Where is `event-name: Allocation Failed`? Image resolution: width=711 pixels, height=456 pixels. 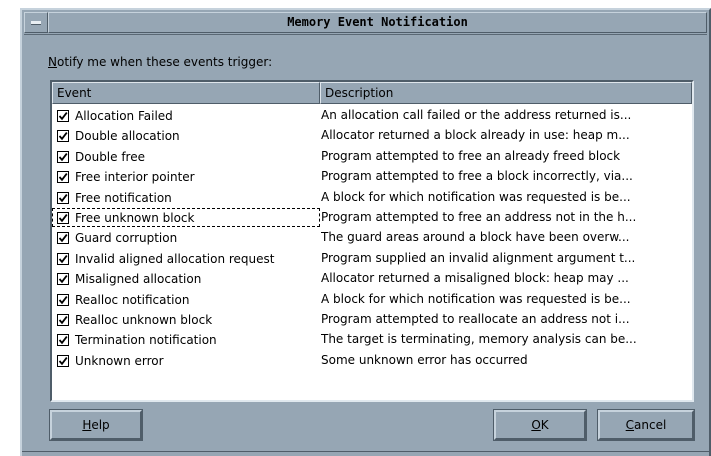
event-name: Allocation Failed is located at coordinates (124, 116).